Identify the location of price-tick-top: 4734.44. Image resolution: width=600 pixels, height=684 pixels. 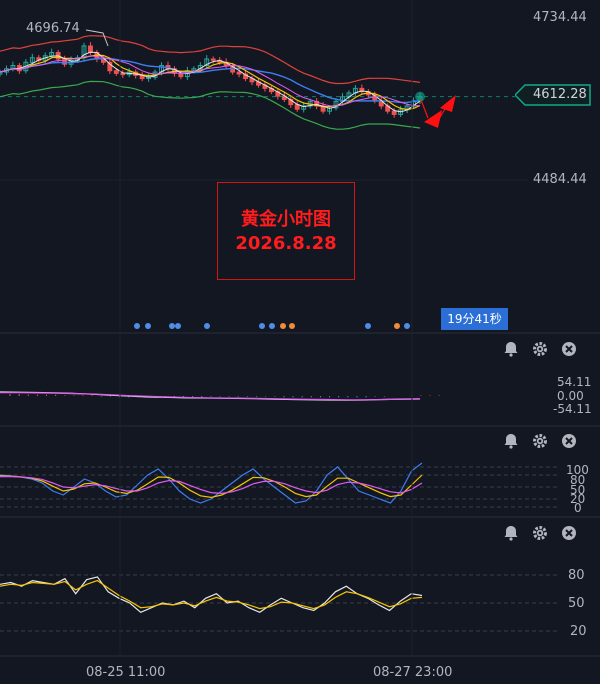
(560, 17).